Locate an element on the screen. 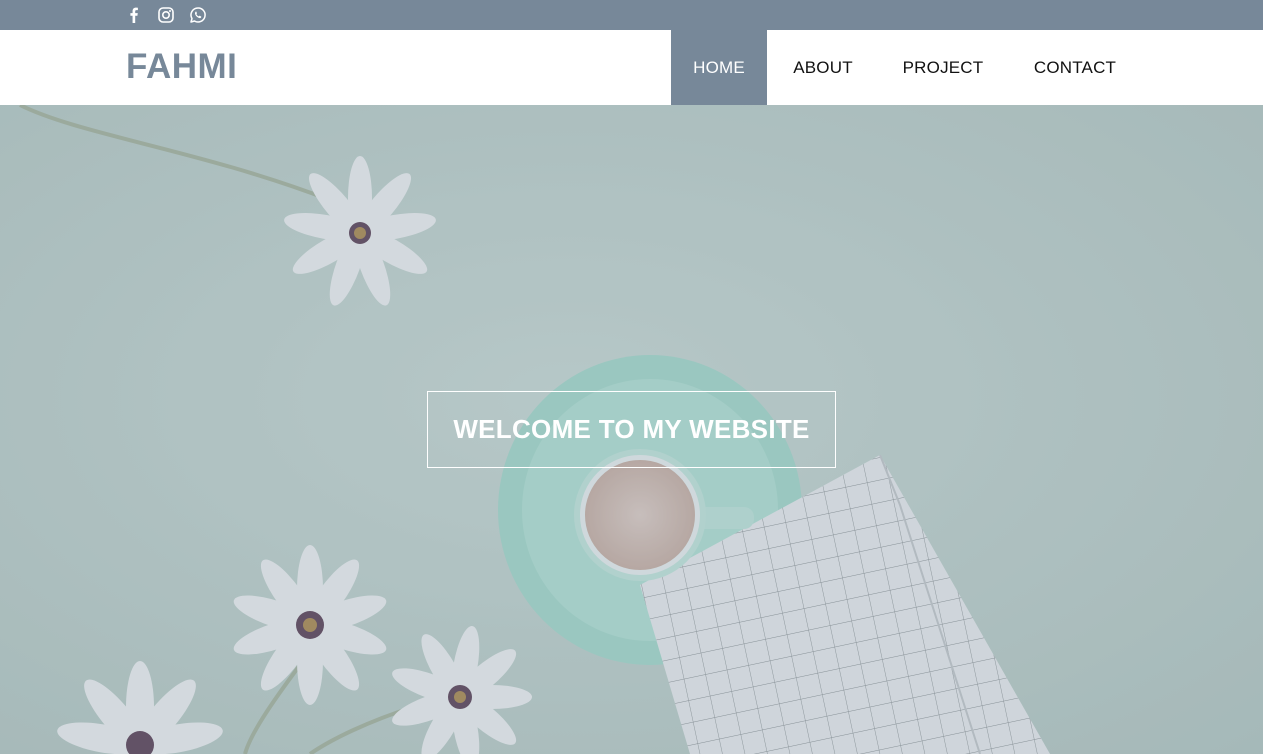 The height and width of the screenshot is (754, 1263). nav-item-contact: CONTACT is located at coordinates (1075, 67).